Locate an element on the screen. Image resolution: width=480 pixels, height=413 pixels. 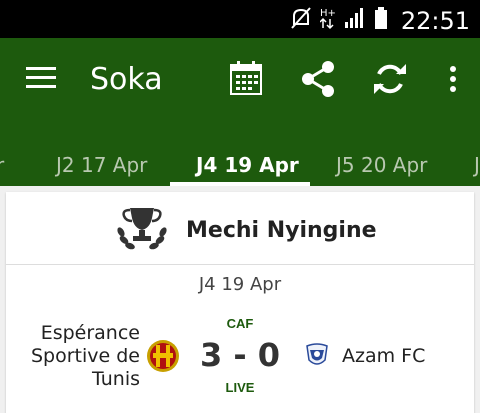
share-icon is located at coordinates (318, 79).